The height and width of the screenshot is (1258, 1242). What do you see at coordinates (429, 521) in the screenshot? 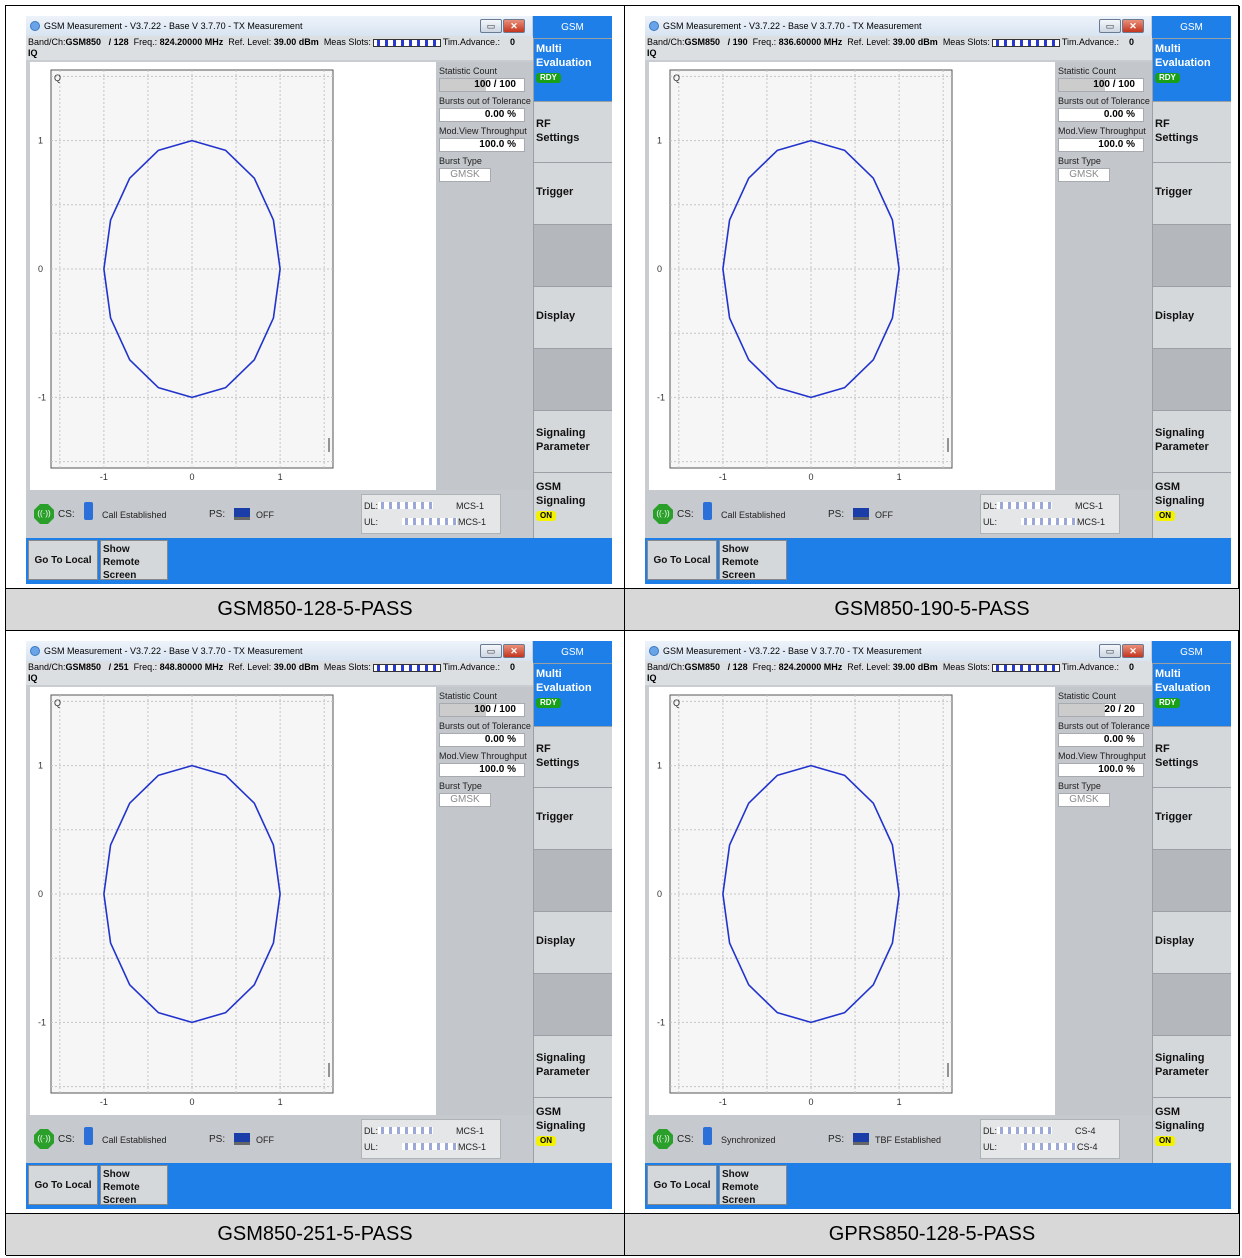
I see `ul-slot-bar` at bounding box center [429, 521].